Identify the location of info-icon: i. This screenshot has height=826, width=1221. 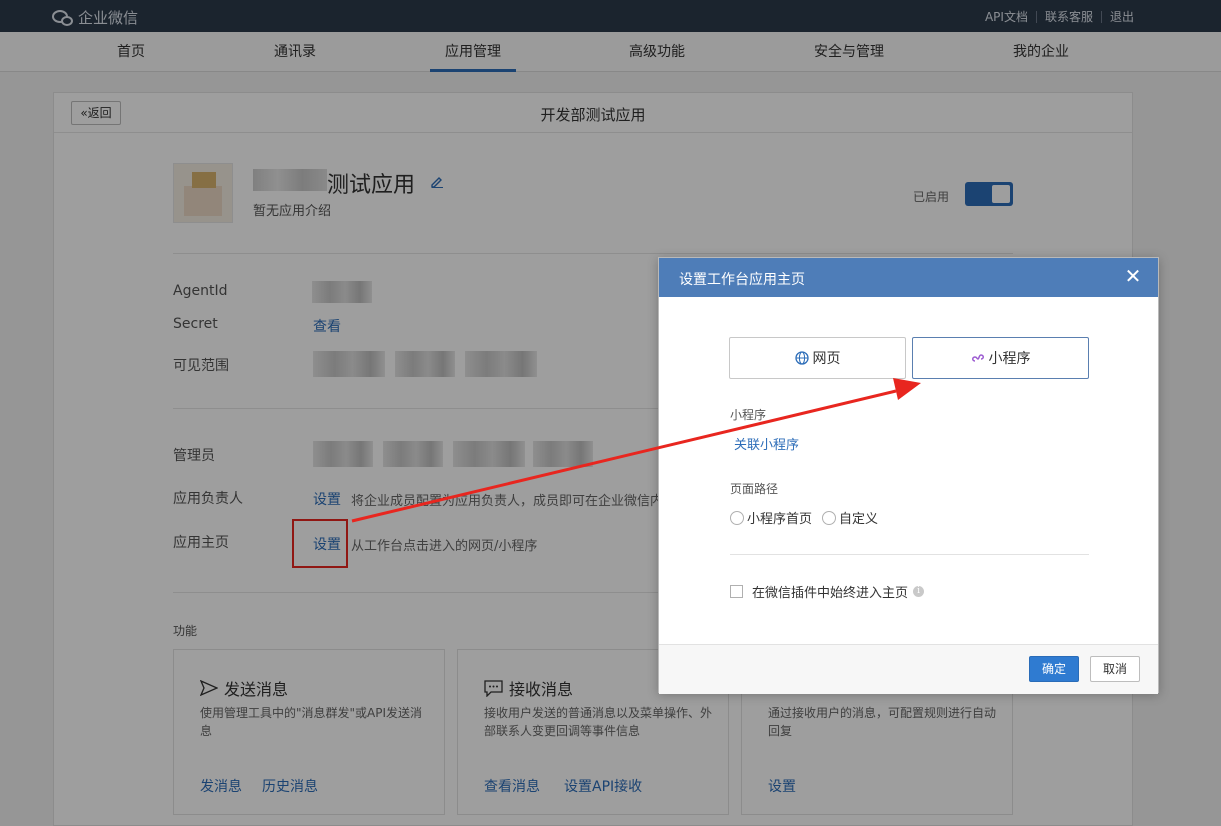
(919, 591).